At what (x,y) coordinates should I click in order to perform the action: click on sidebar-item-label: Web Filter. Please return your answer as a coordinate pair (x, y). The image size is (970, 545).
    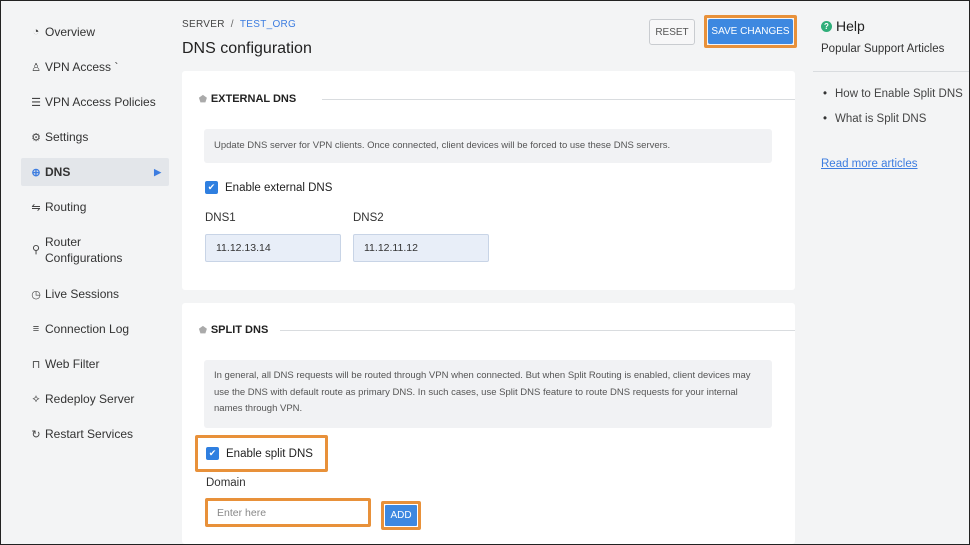
    Looking at the image, I should click on (72, 364).